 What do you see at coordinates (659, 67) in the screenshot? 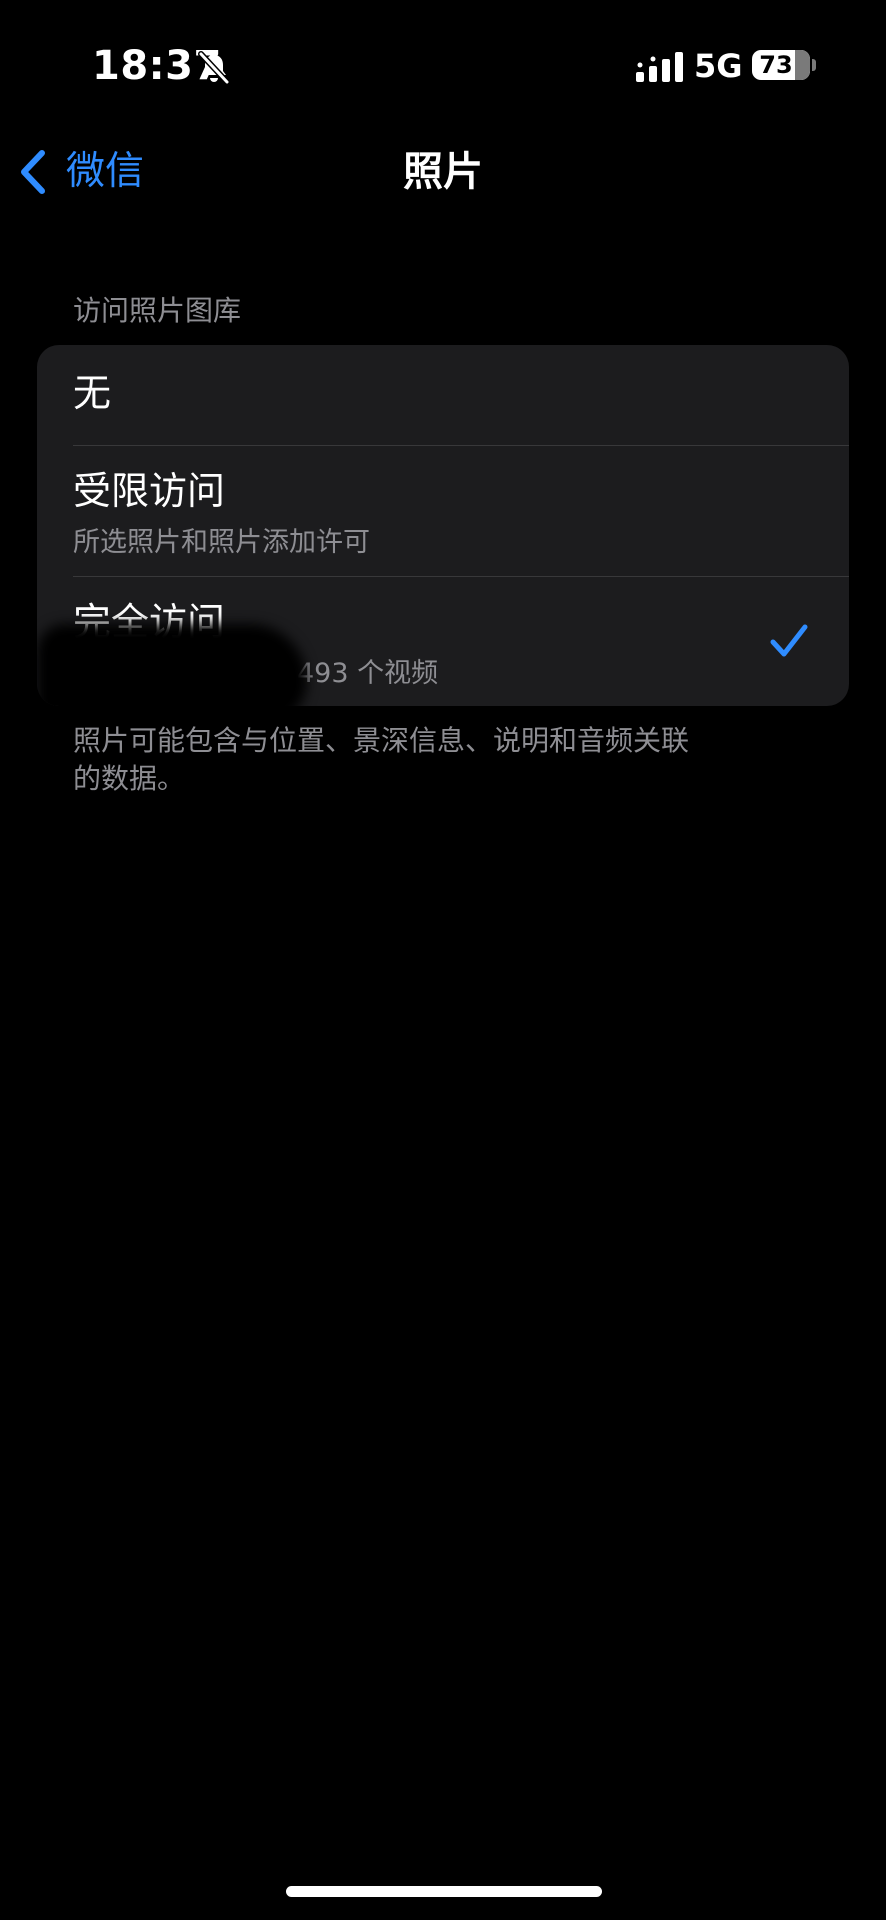
I see `cellular-signal-icon` at bounding box center [659, 67].